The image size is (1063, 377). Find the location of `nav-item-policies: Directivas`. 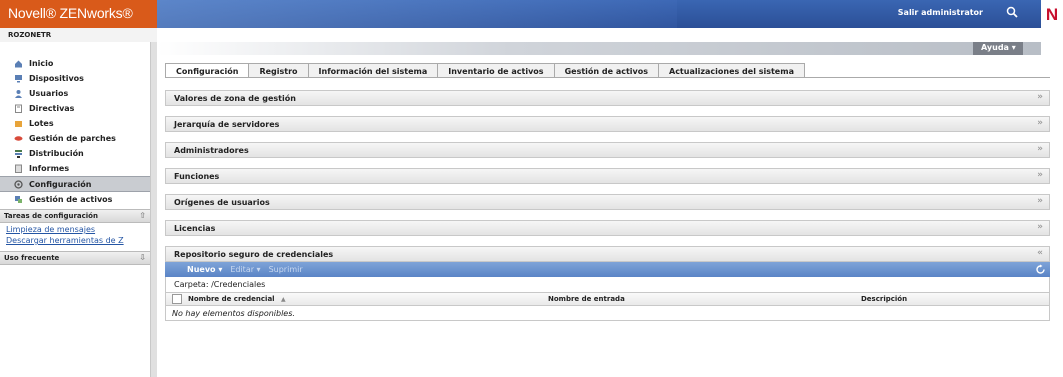

nav-item-policies: Directivas is located at coordinates (75, 108).